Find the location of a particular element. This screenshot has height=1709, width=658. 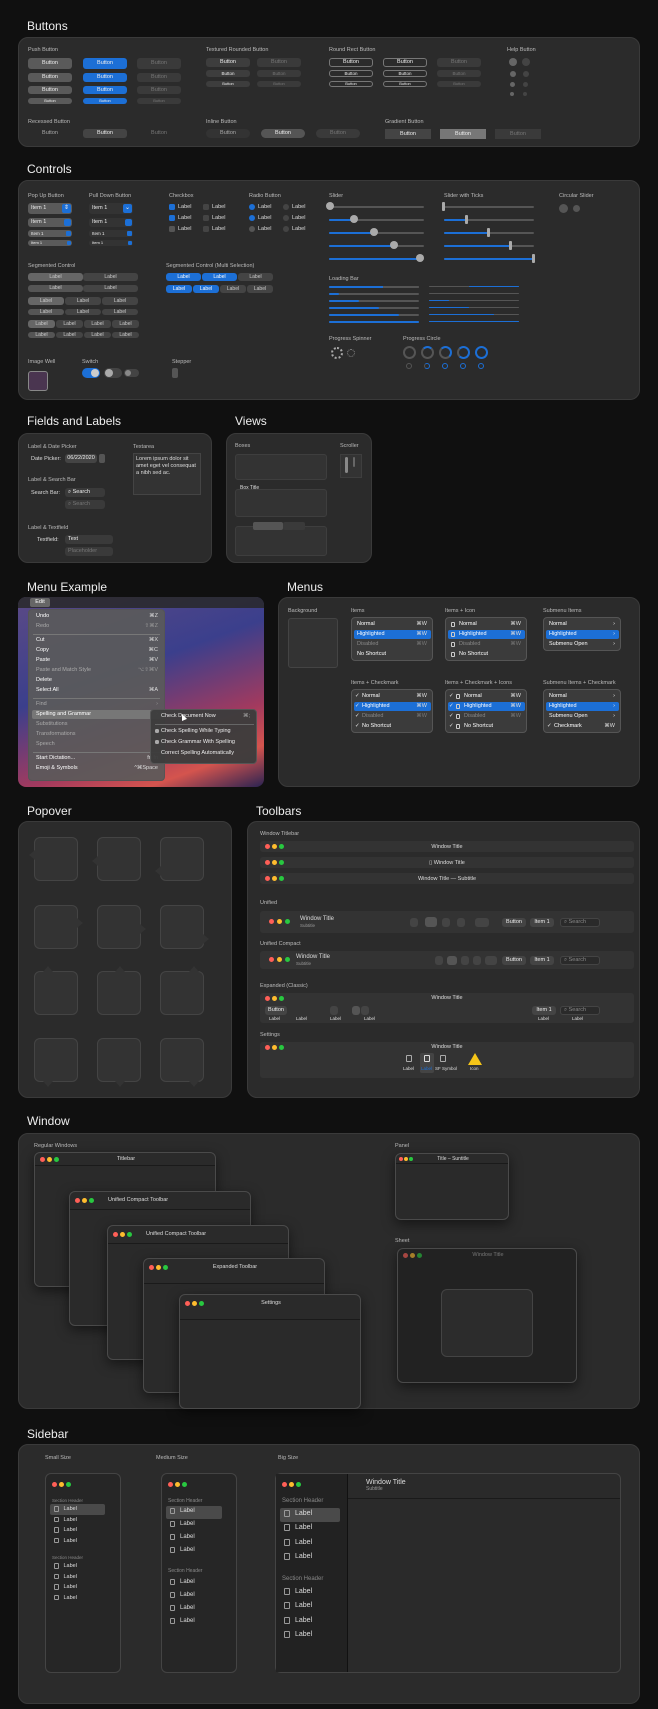

menu-item: Copy is located at coordinates (42, 650).